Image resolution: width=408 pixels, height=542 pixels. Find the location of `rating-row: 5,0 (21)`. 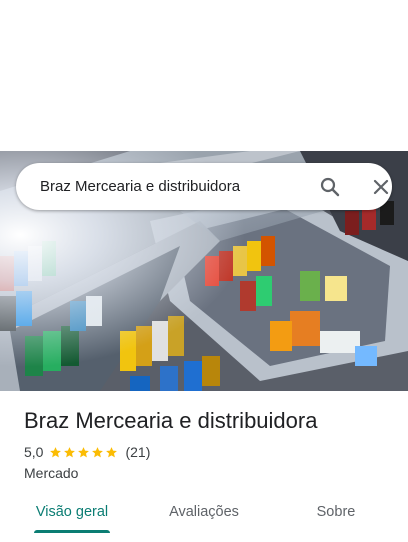

rating-row: 5,0 (21) is located at coordinates (87, 452).